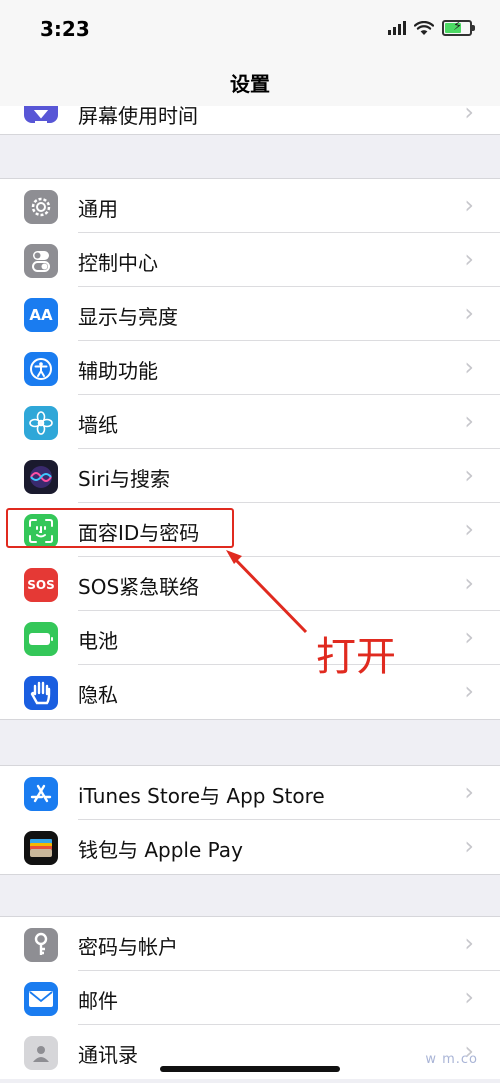  Describe the element at coordinates (267, 592) in the screenshot. I see `annotation-arrow-icon` at that location.